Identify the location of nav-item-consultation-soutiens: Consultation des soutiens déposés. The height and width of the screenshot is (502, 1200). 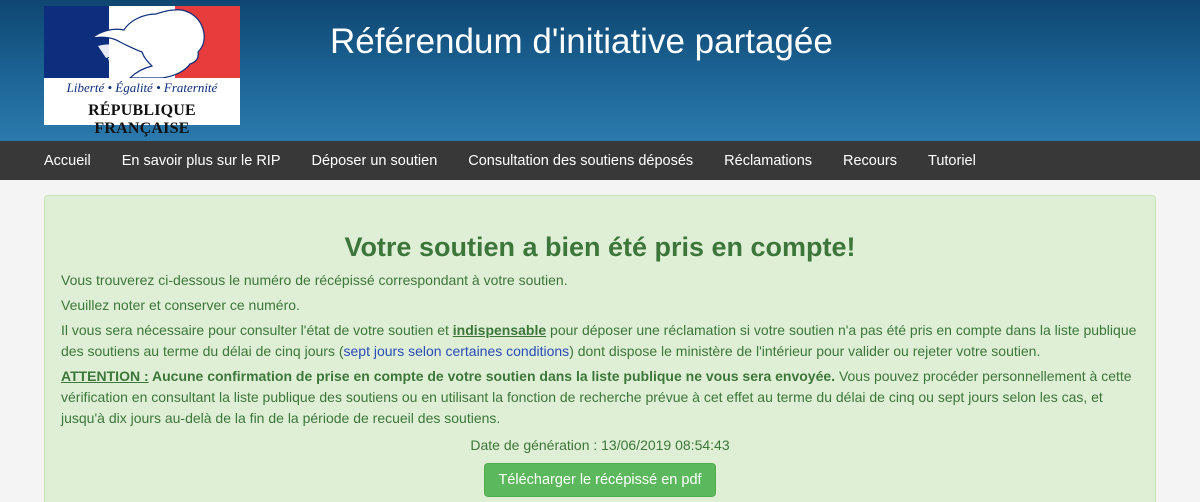
(580, 161).